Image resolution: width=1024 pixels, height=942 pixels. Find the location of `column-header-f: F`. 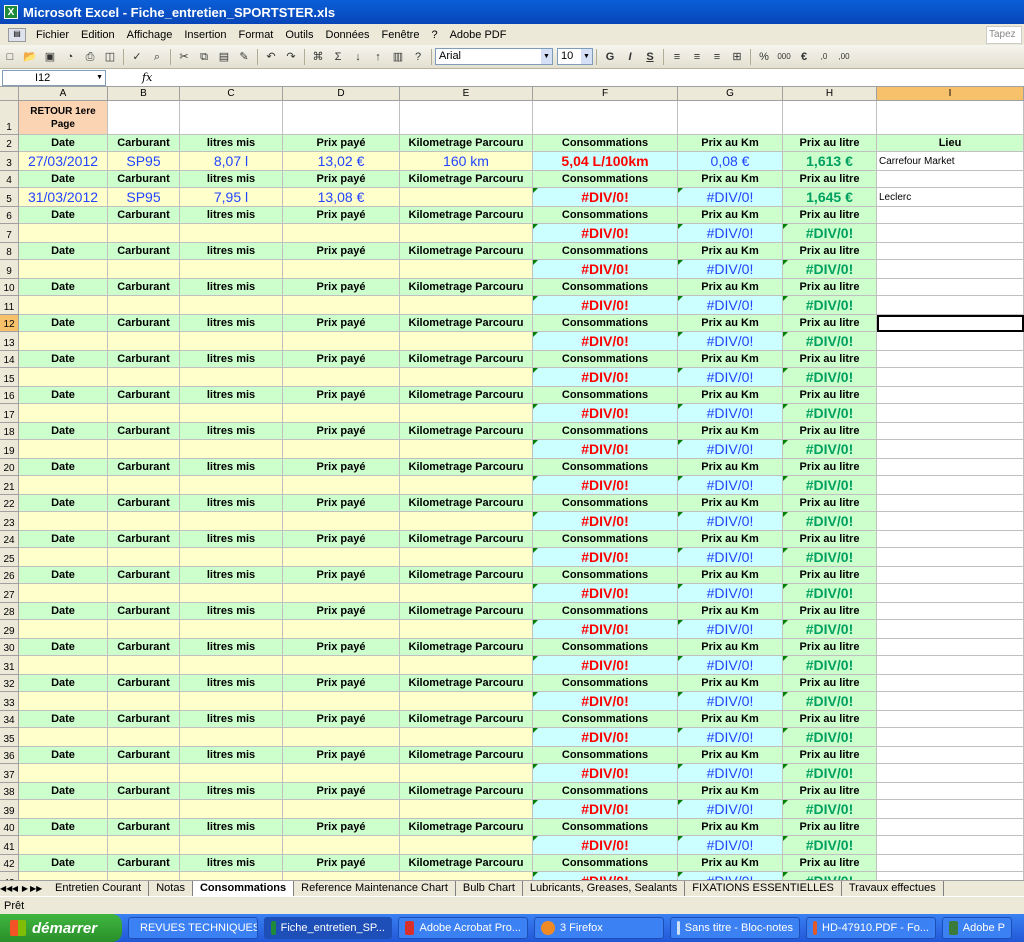

column-header-f: F is located at coordinates (605, 94).